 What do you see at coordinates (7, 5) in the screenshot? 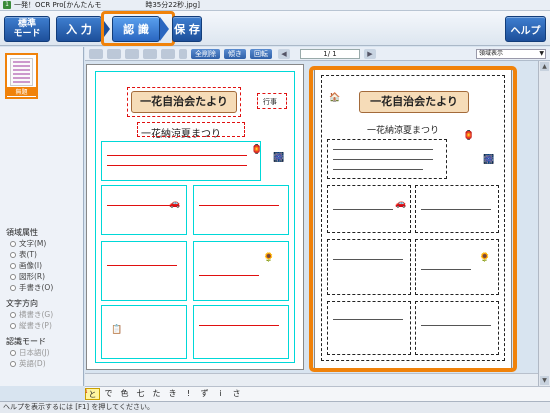
I see `app-icon: 1` at bounding box center [7, 5].